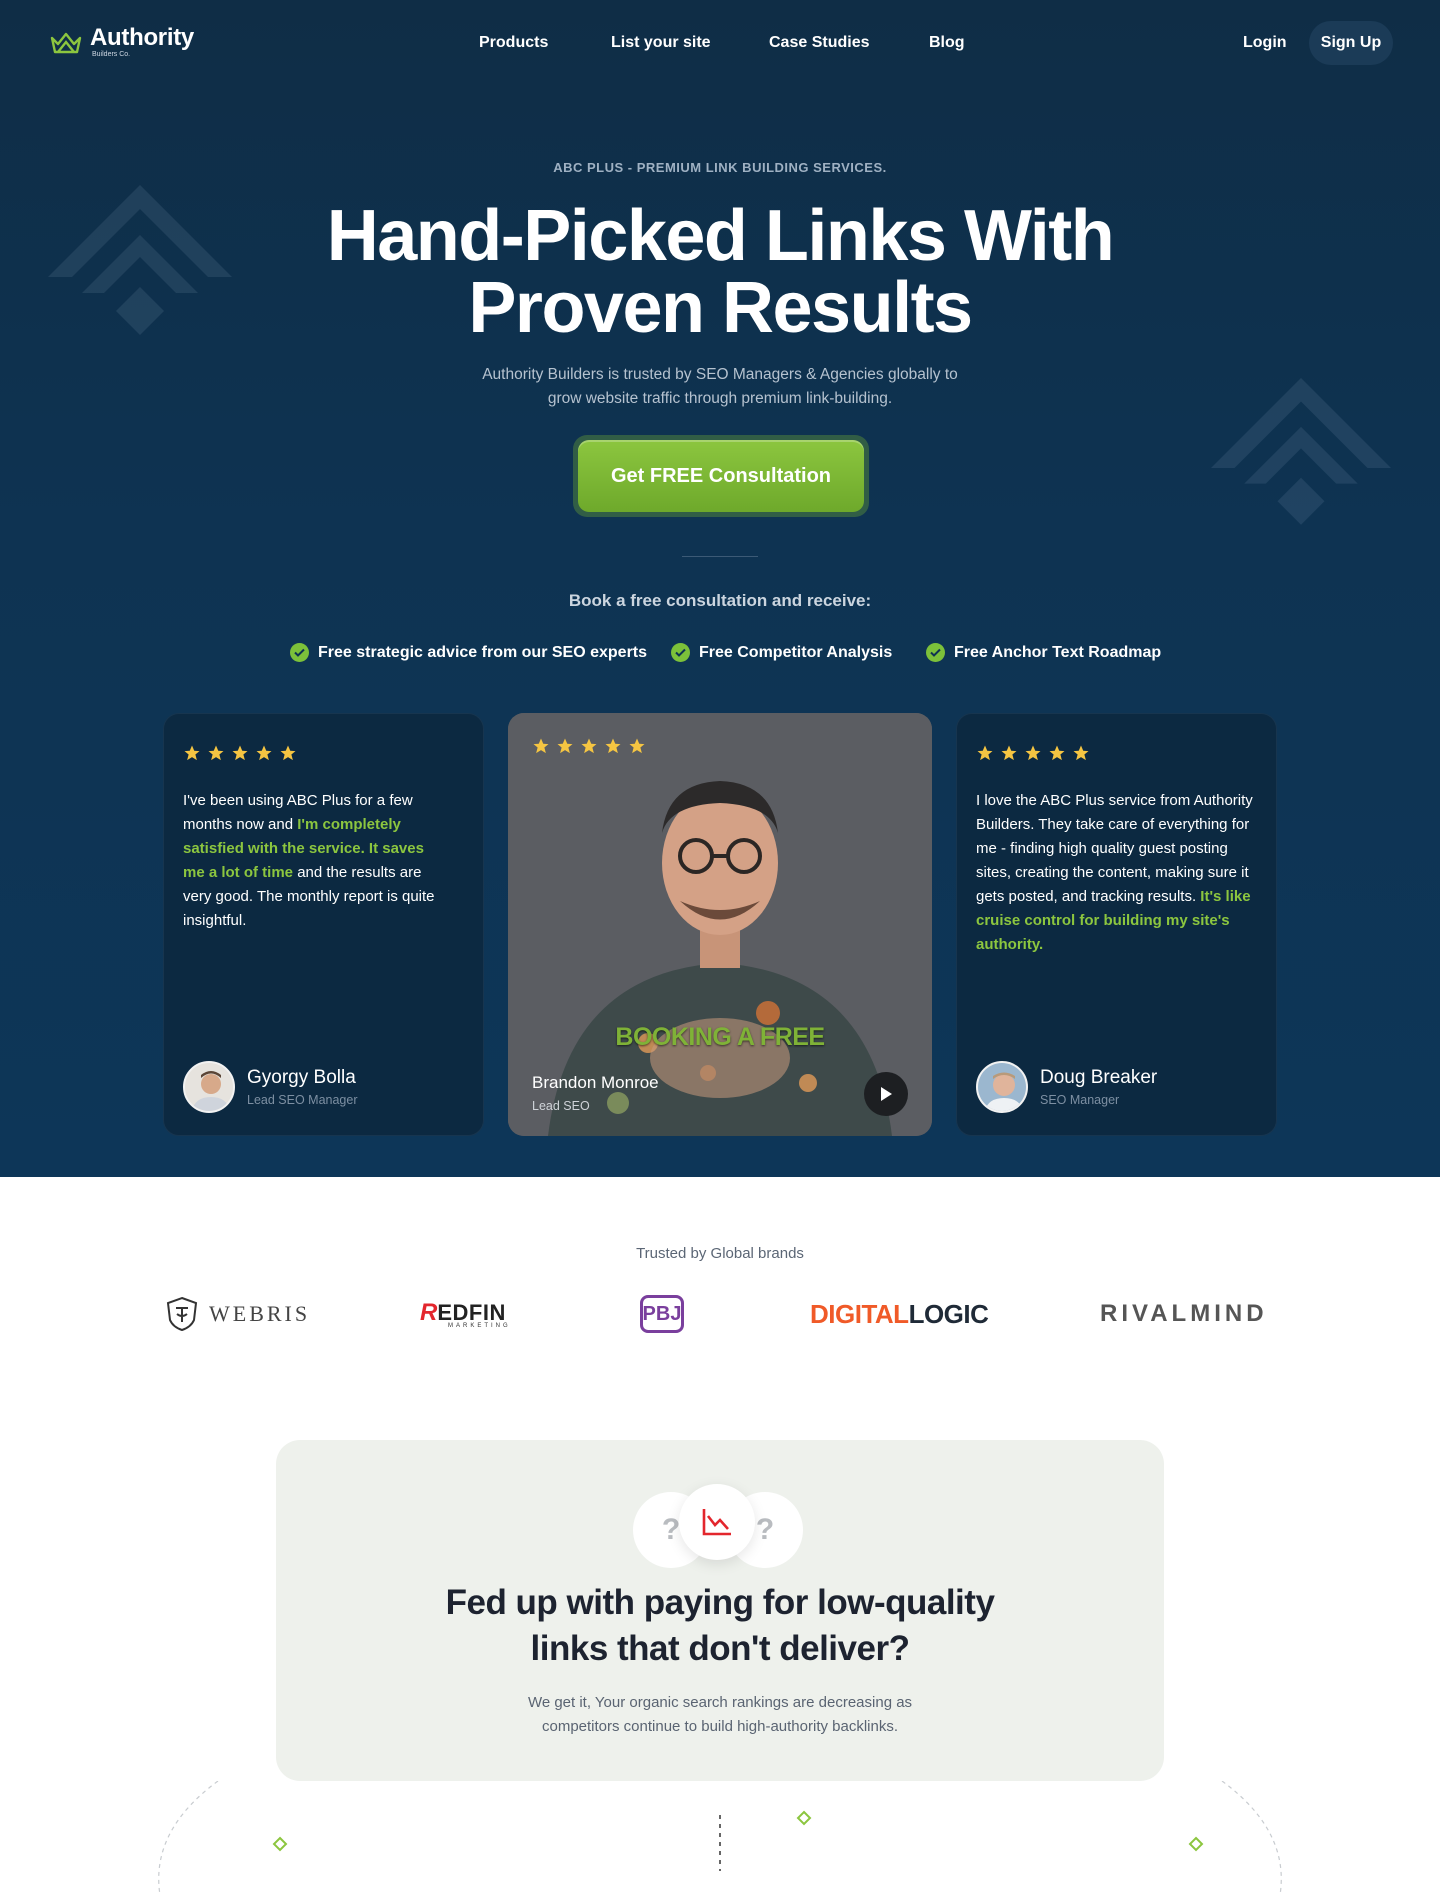 This screenshot has width=1440, height=1895. I want to click on video-caption: BOOKING A FREE, so click(720, 1037).